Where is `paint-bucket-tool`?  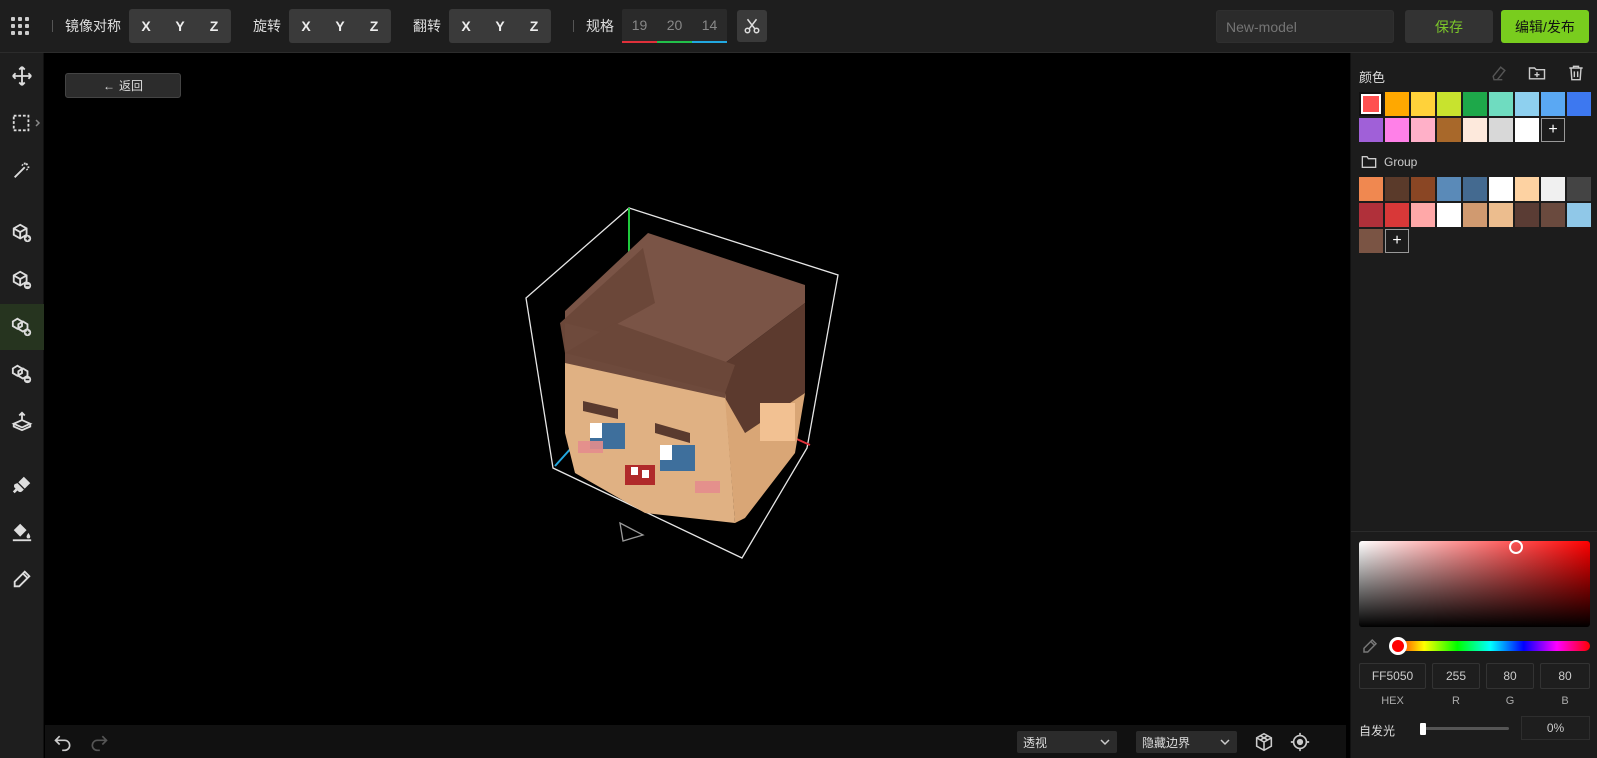 paint-bucket-tool is located at coordinates (22, 532).